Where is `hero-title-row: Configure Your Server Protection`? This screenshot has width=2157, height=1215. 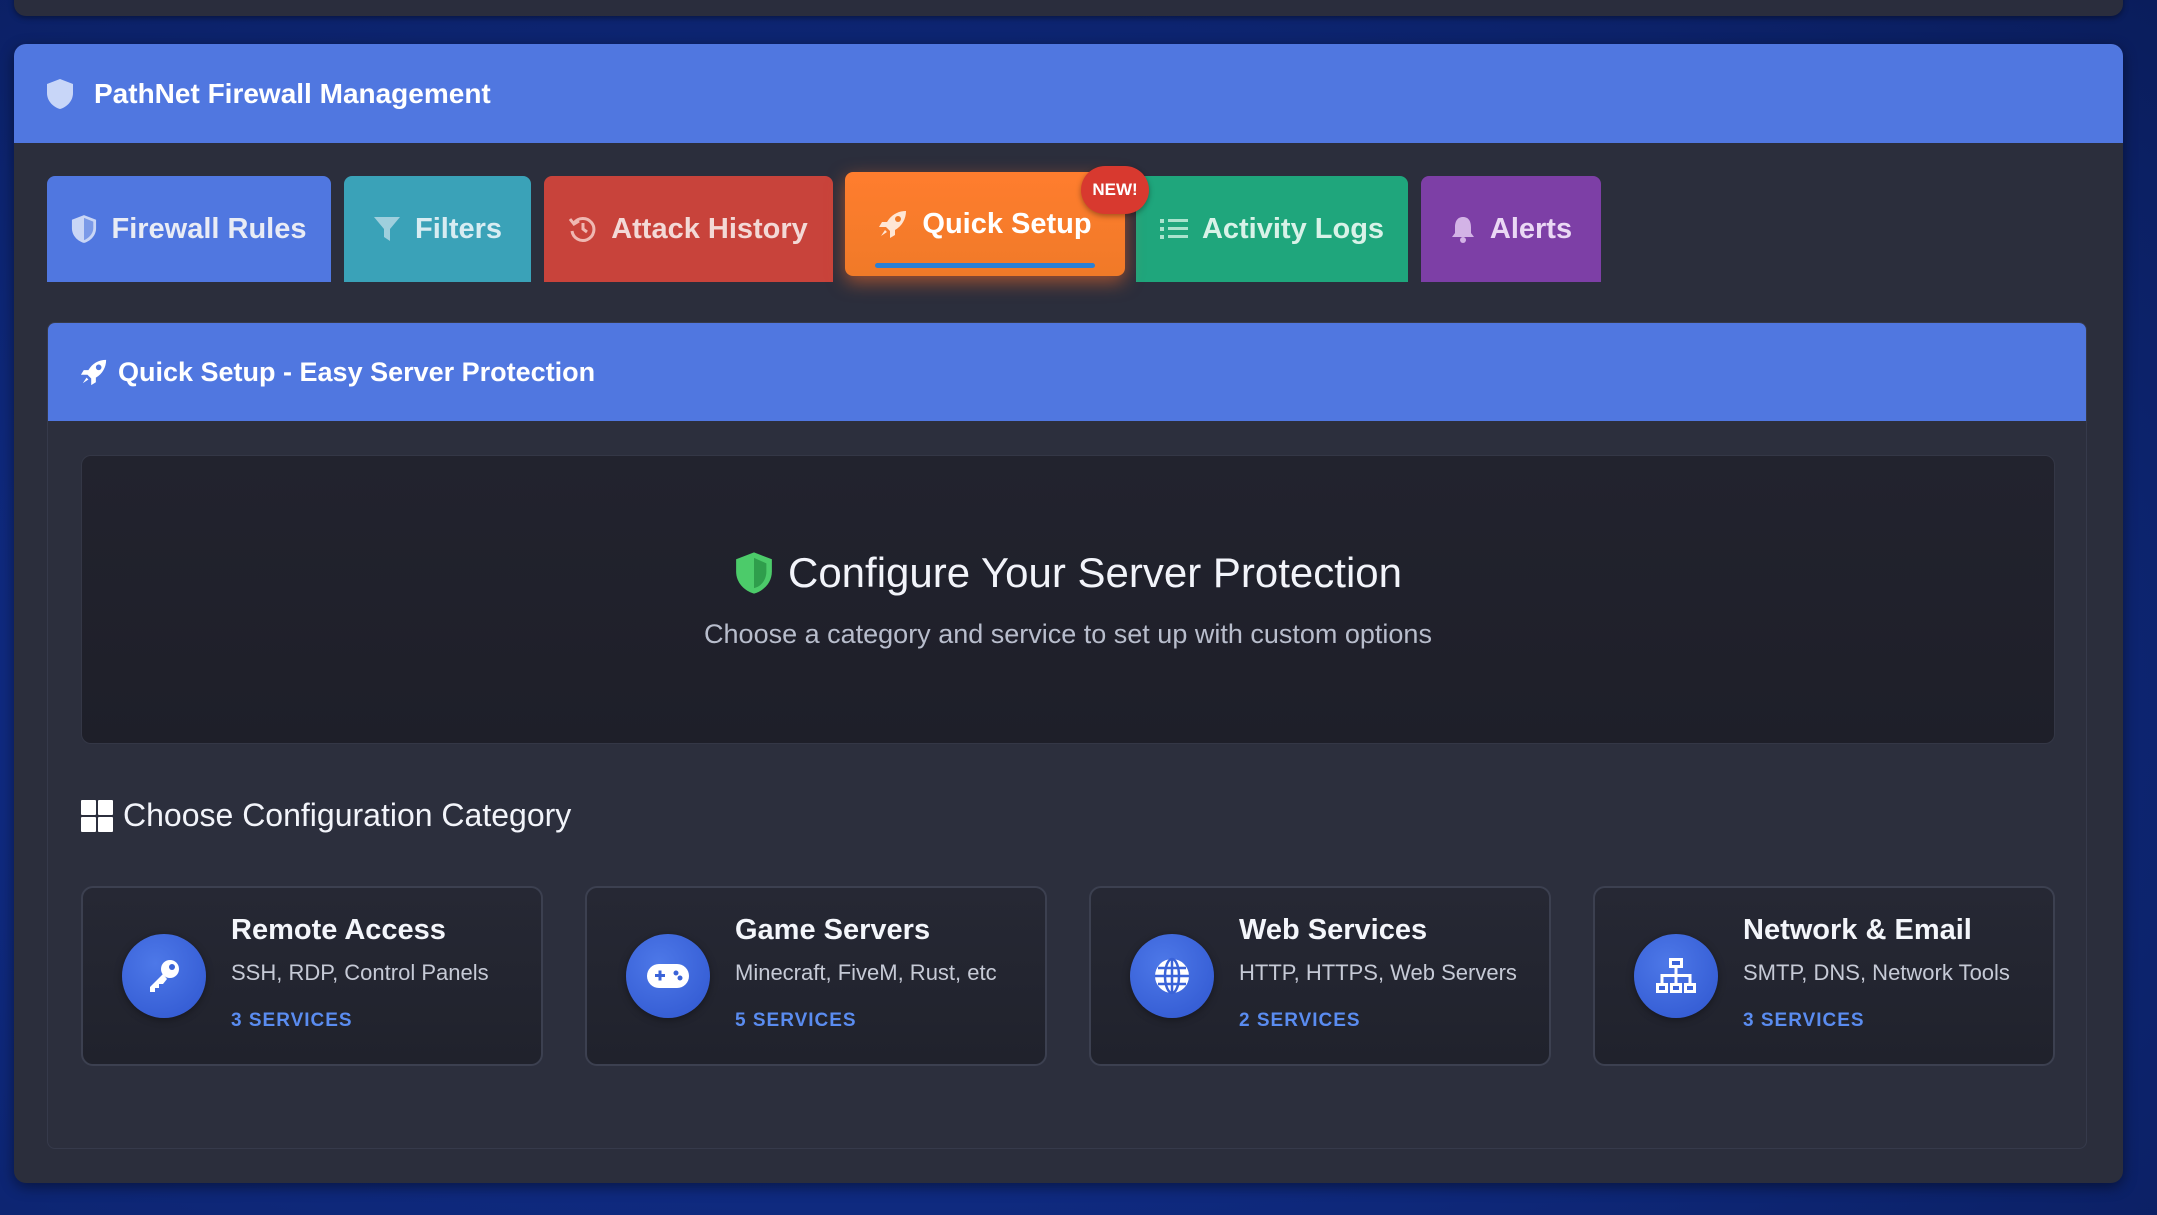
hero-title-row: Configure Your Server Protection is located at coordinates (1068, 573).